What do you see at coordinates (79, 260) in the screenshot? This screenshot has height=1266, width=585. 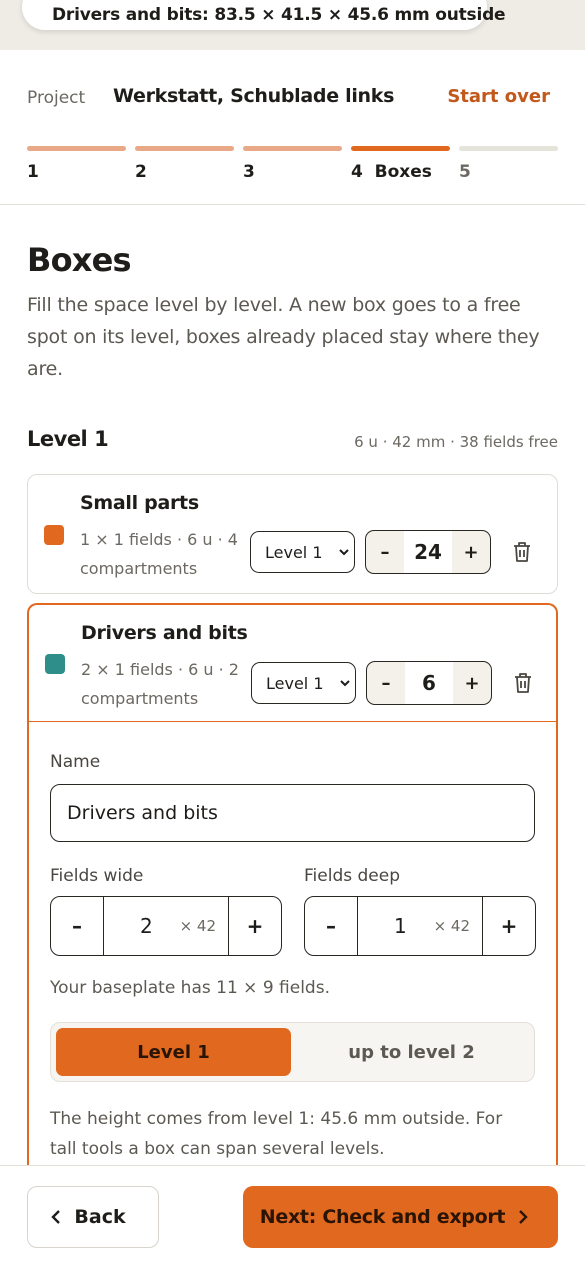 I see `page-title: Boxes` at bounding box center [79, 260].